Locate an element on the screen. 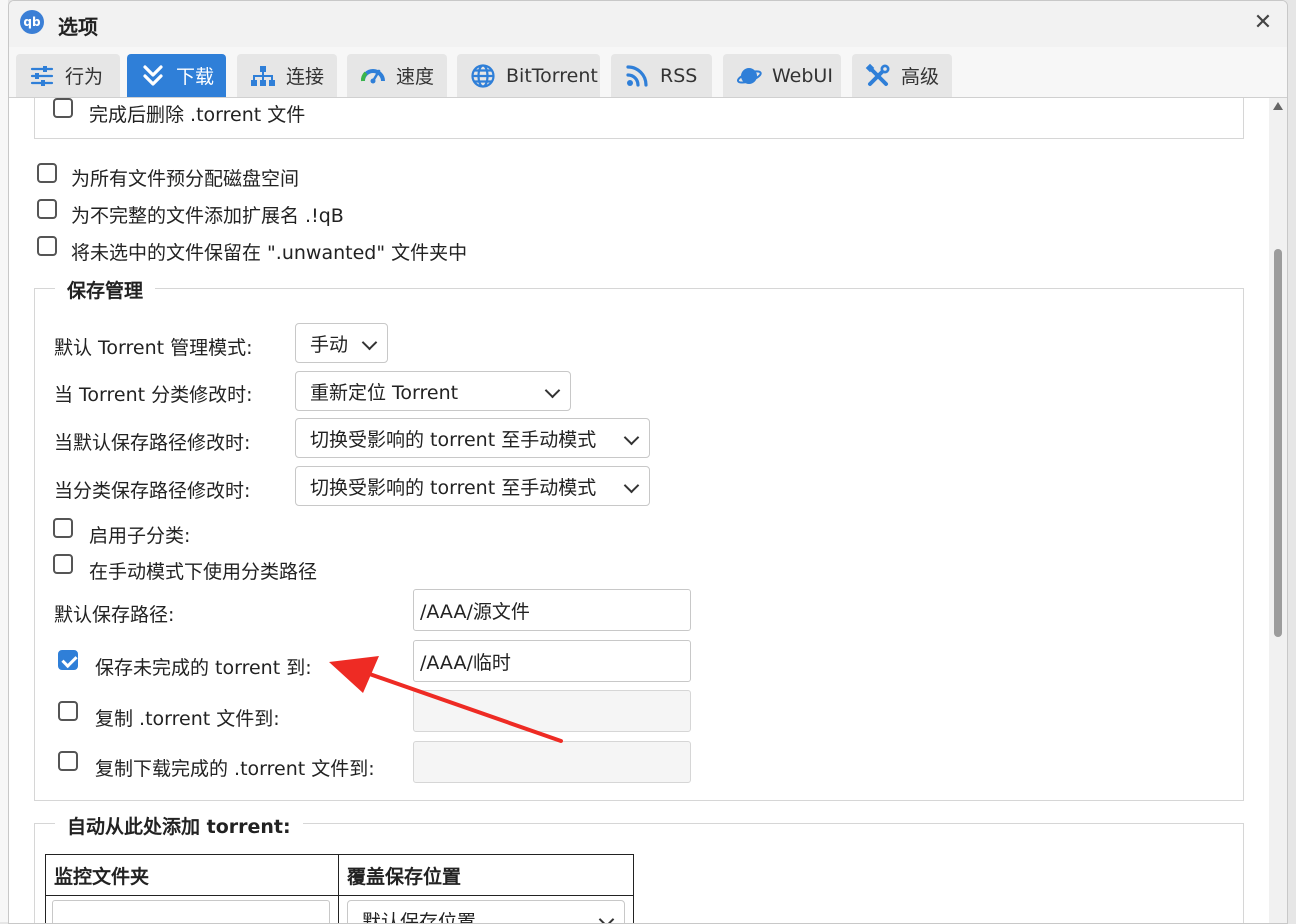 This screenshot has width=1296, height=924. tab-bar: 行为 下载 连接 速度 BitTorrent RSS WebUI 高级 is located at coordinates (648, 72).